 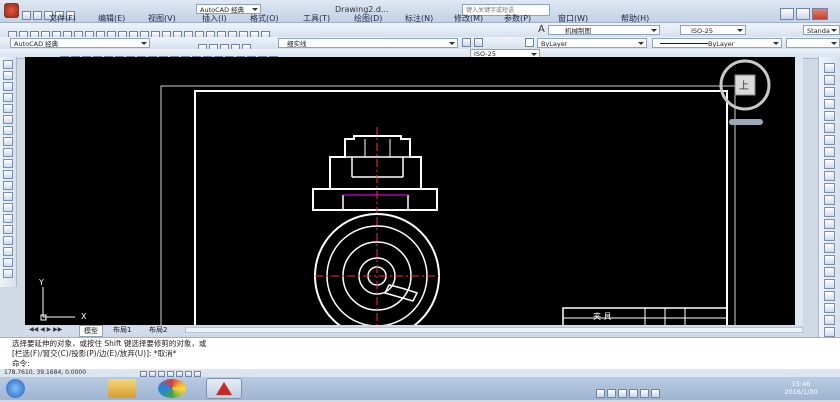 I want to click on tab-layout2: 布局2, so click(x=158, y=330).